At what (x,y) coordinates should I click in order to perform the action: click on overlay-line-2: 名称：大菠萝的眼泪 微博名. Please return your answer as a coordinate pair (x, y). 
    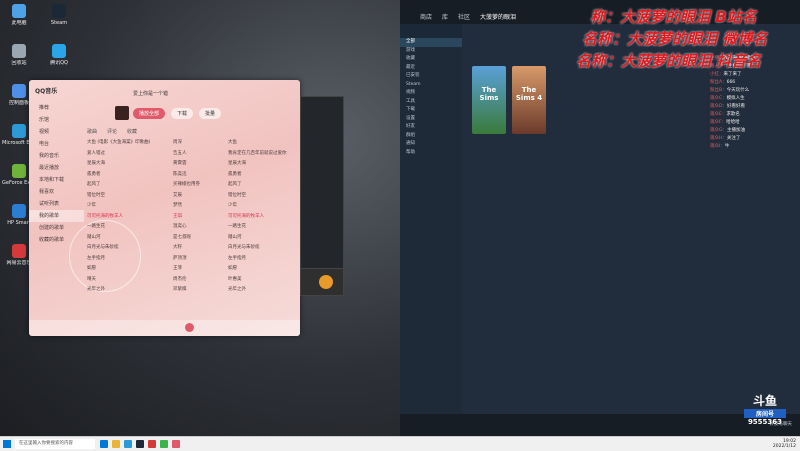
    Looking at the image, I should click on (675, 39).